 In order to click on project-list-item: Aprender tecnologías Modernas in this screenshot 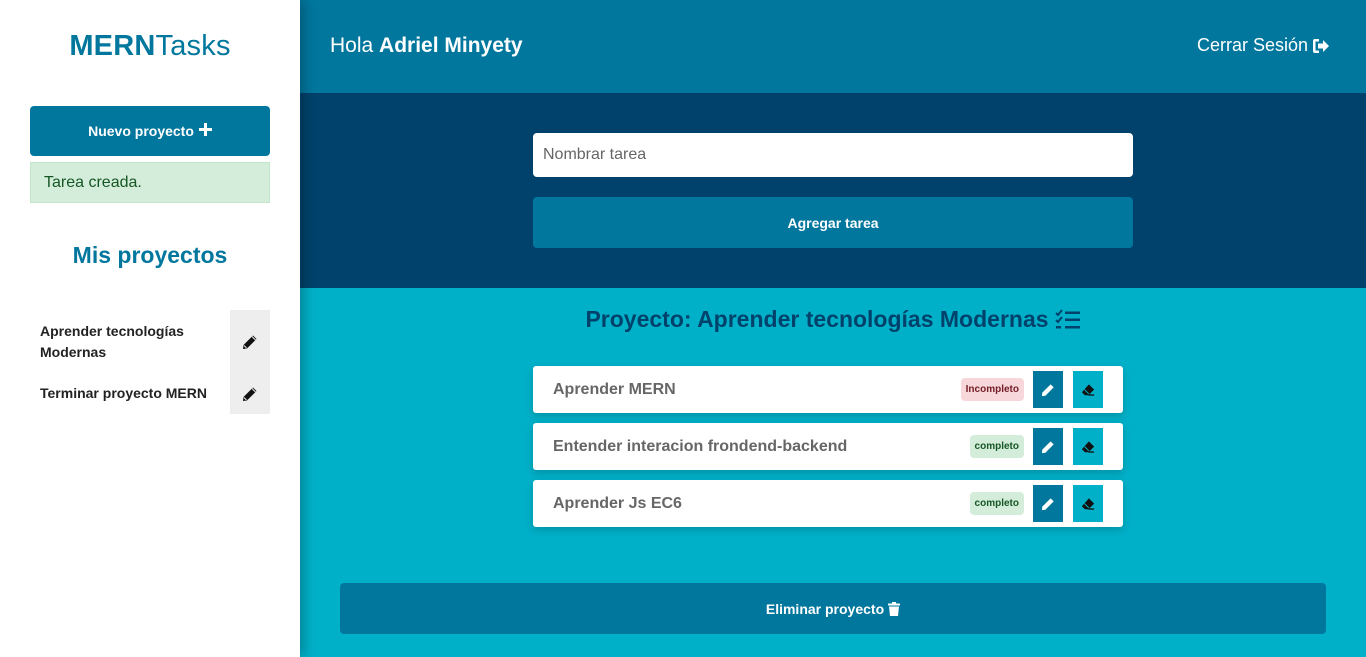, I will do `click(150, 341)`.